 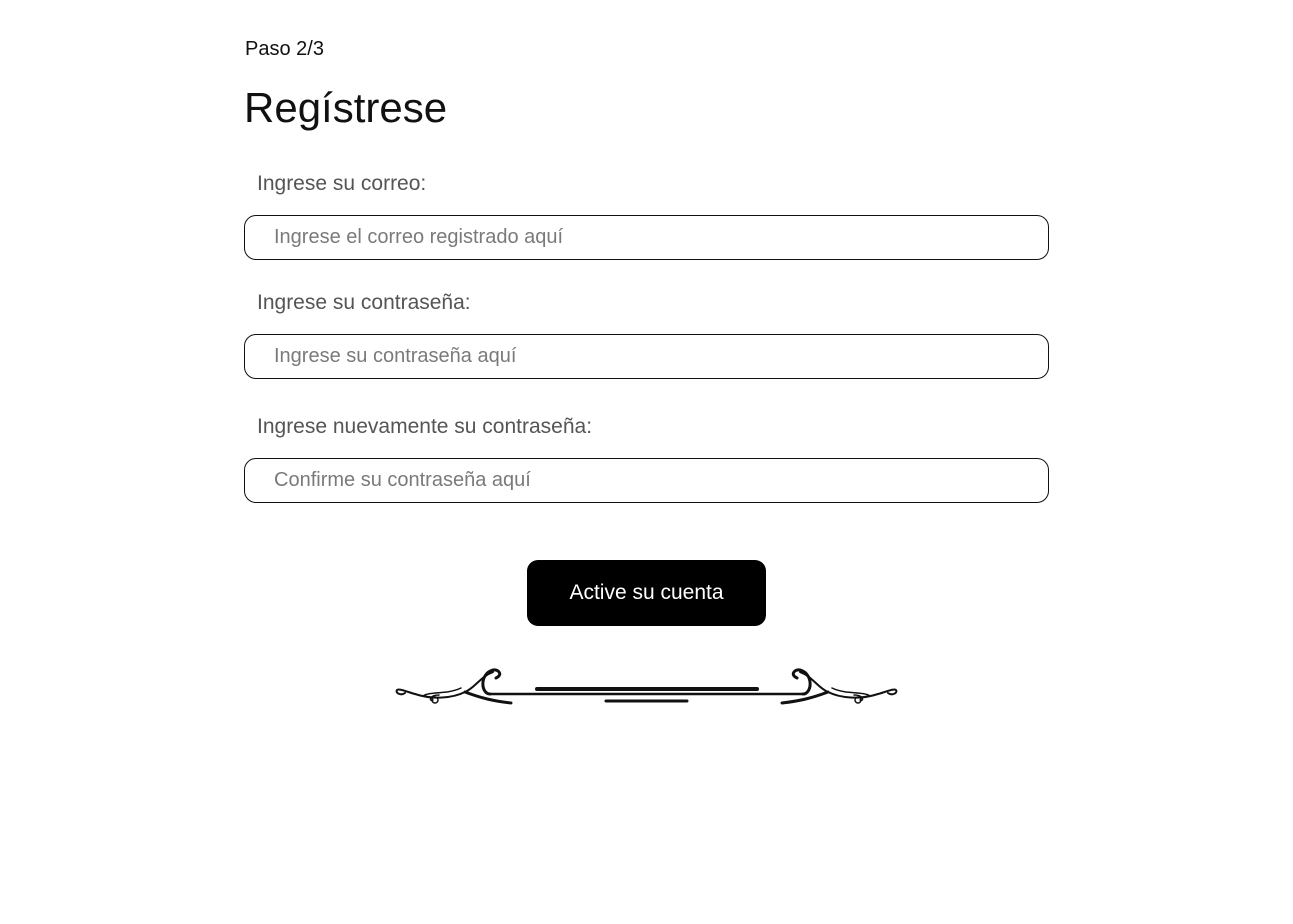 I want to click on flourish-divider-icon, so click(x=646, y=686).